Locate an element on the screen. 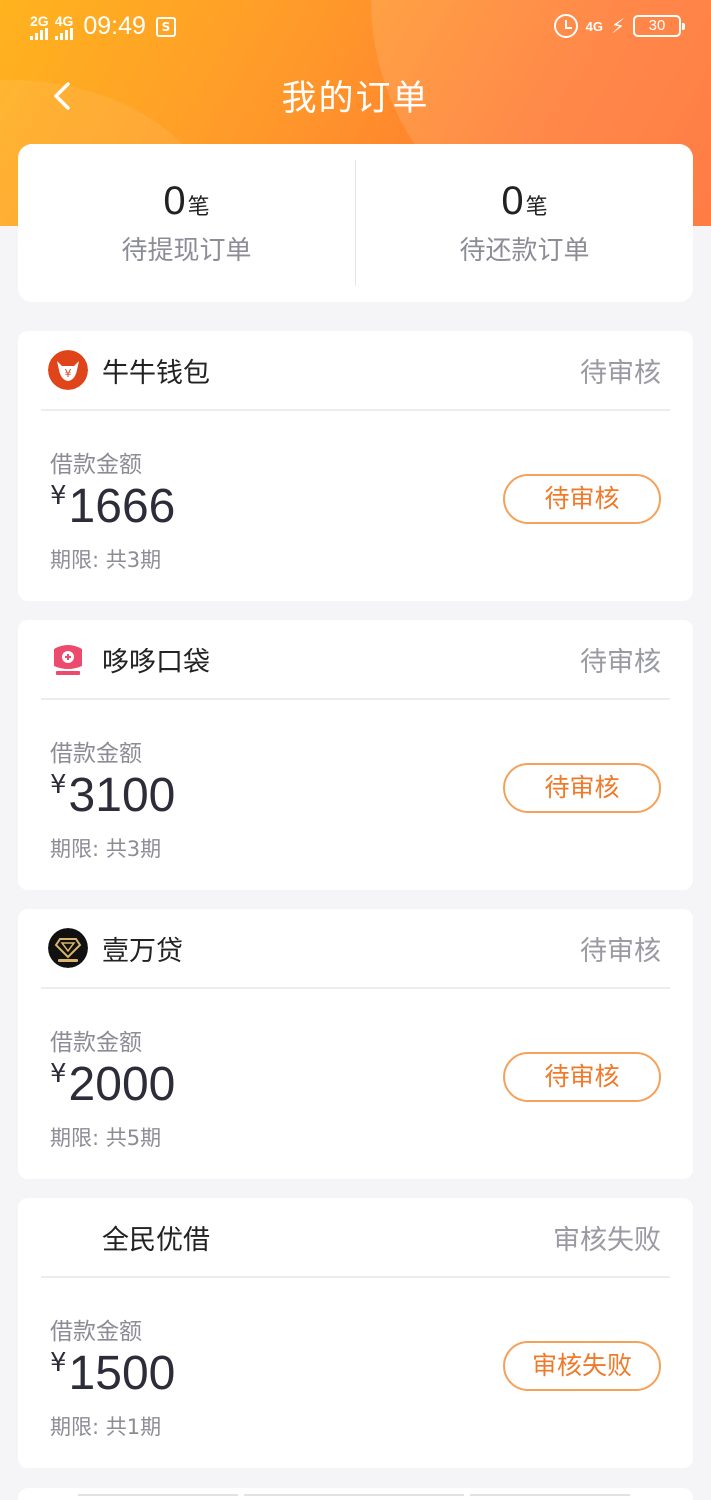  loan-amount: ¥2000 is located at coordinates (112, 1084).